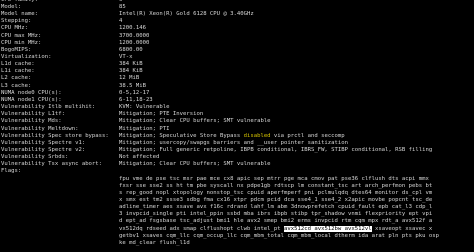 This screenshot has height=252, width=474. What do you see at coordinates (237, 28) in the screenshot?
I see `output-line: CPU MHz: 1200.146` at bounding box center [237, 28].